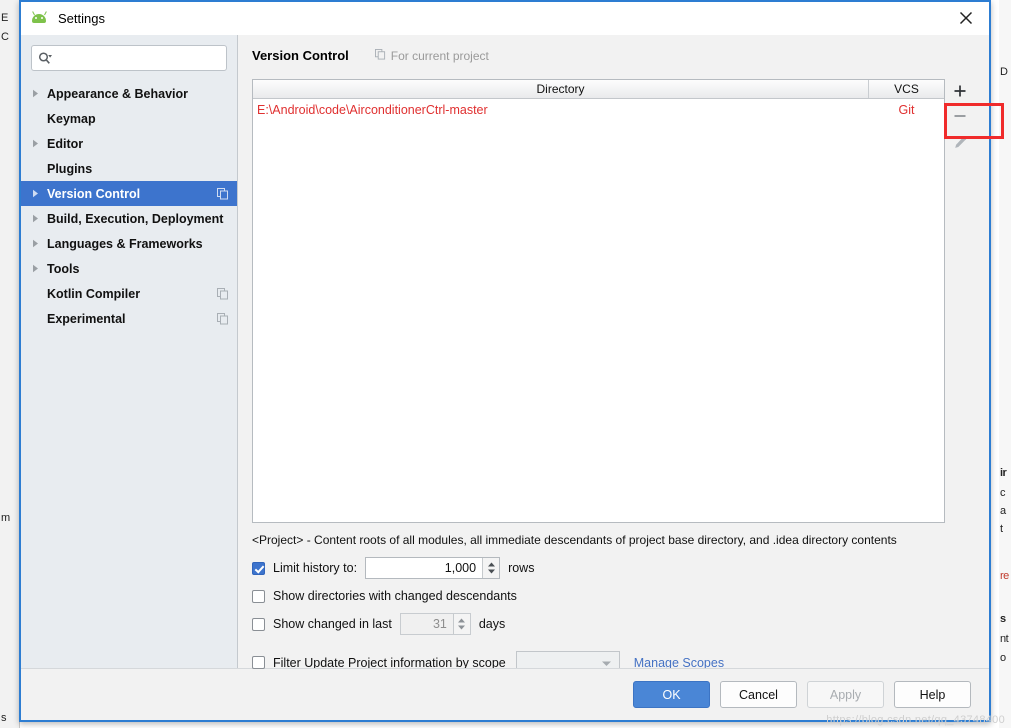  Describe the element at coordinates (81, 18) in the screenshot. I see `dialog-title: Settings` at that location.